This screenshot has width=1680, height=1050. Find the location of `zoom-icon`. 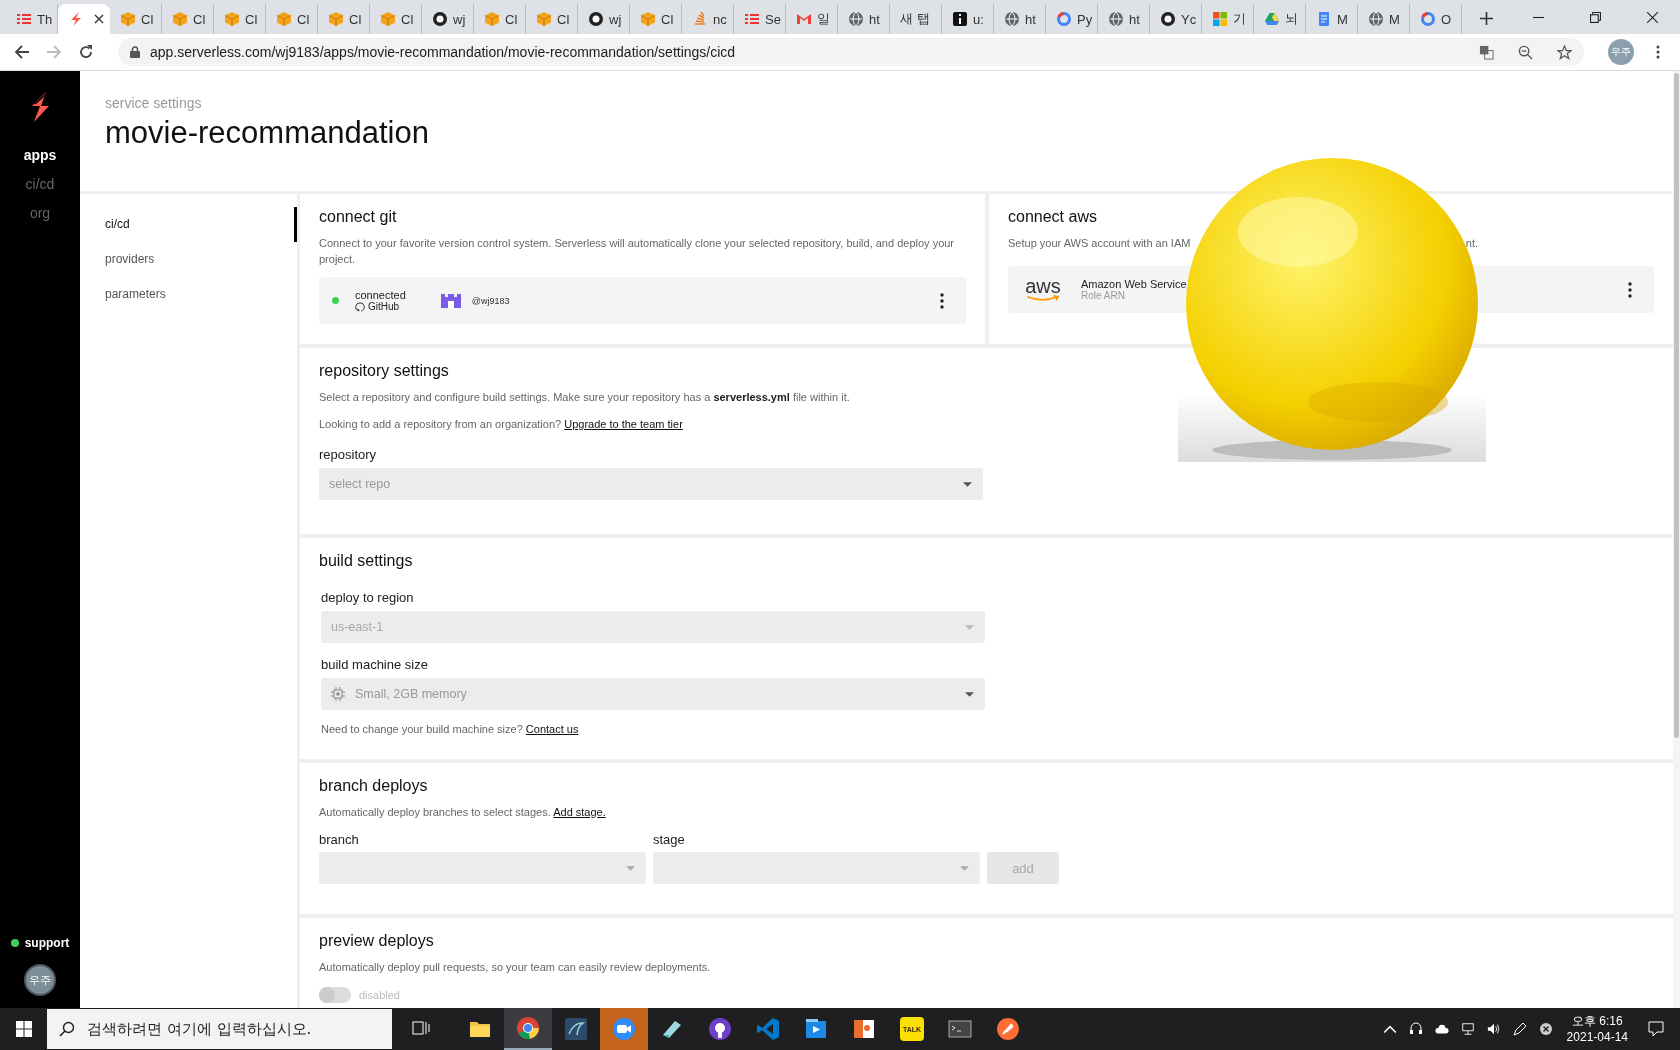

zoom-icon is located at coordinates (1525, 52).